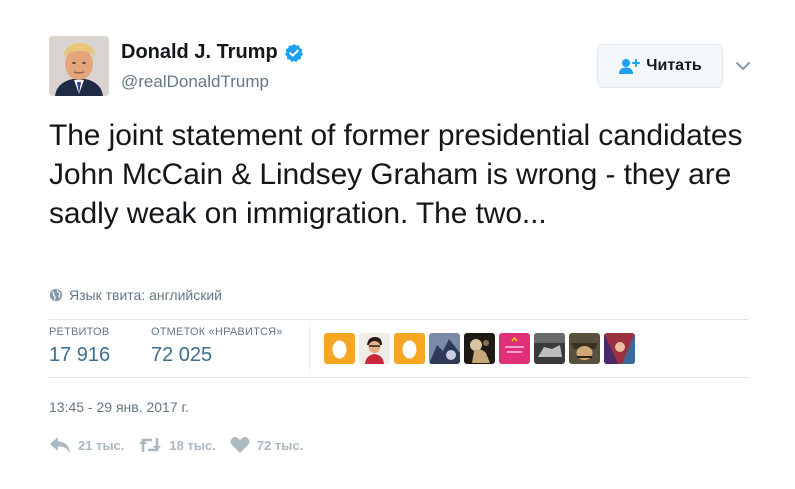 The width and height of the screenshot is (795, 489). What do you see at coordinates (101, 445) in the screenshot?
I see `reply-count: 21 тыс.` at bounding box center [101, 445].